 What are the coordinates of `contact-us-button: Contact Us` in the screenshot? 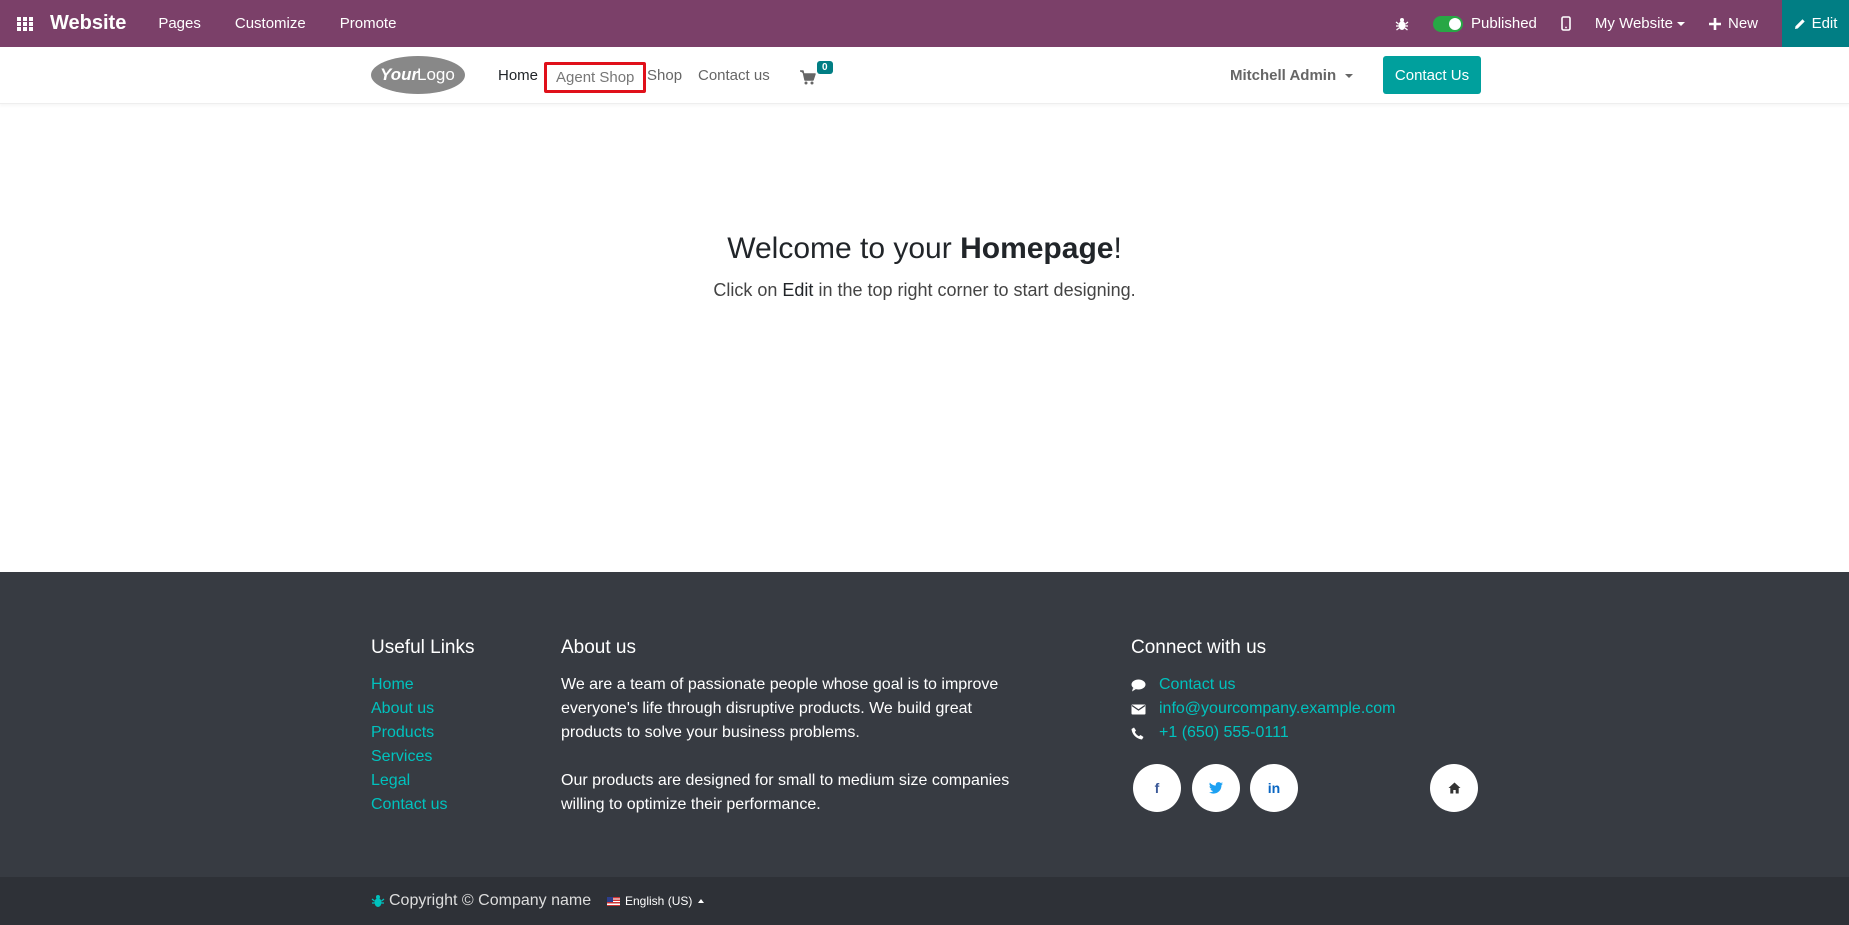 It's located at (1432, 75).